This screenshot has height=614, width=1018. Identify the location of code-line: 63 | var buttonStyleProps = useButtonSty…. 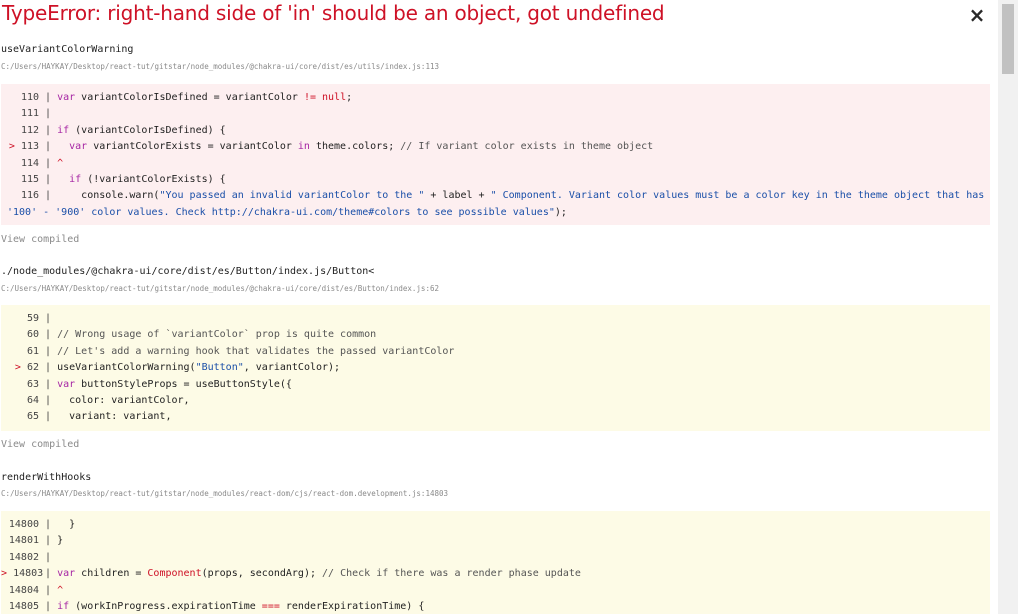
(159, 384).